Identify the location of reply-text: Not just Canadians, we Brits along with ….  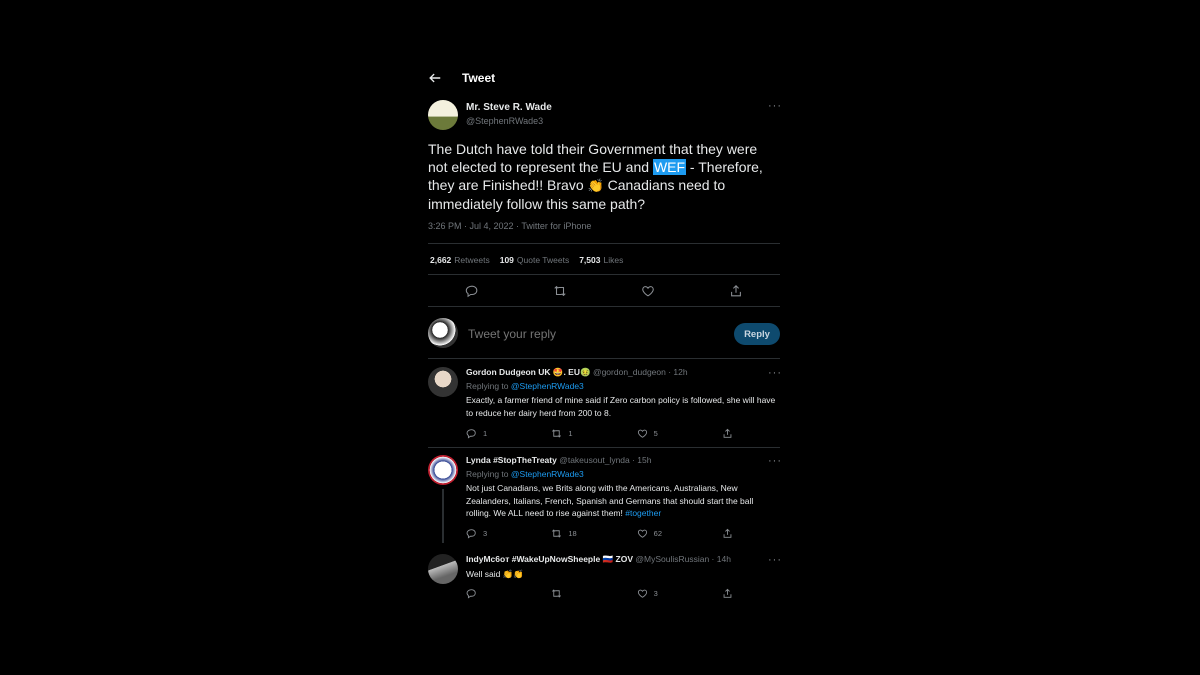
(621, 501).